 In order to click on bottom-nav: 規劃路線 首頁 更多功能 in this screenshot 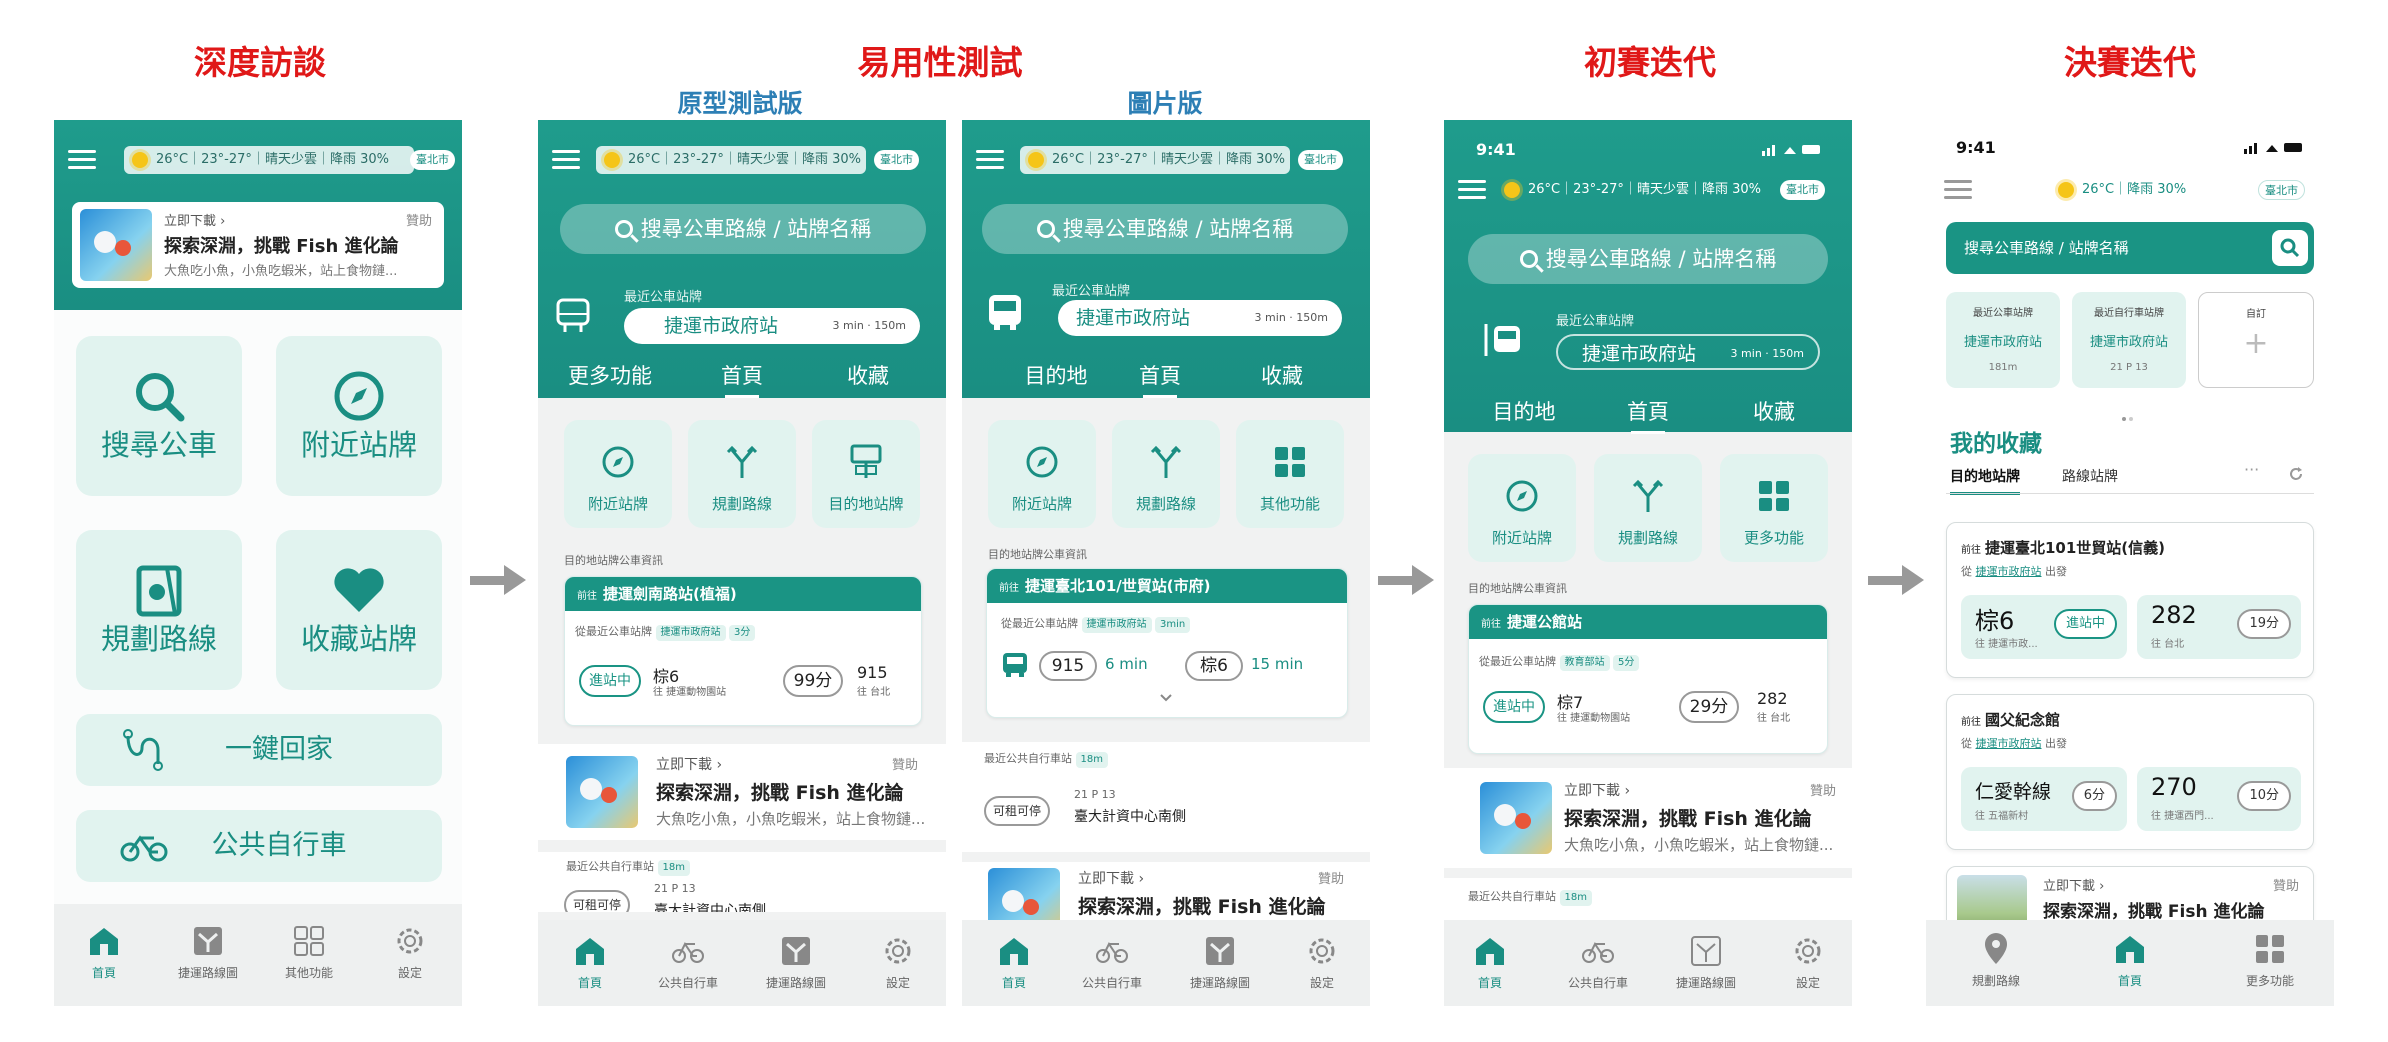, I will do `click(2130, 963)`.